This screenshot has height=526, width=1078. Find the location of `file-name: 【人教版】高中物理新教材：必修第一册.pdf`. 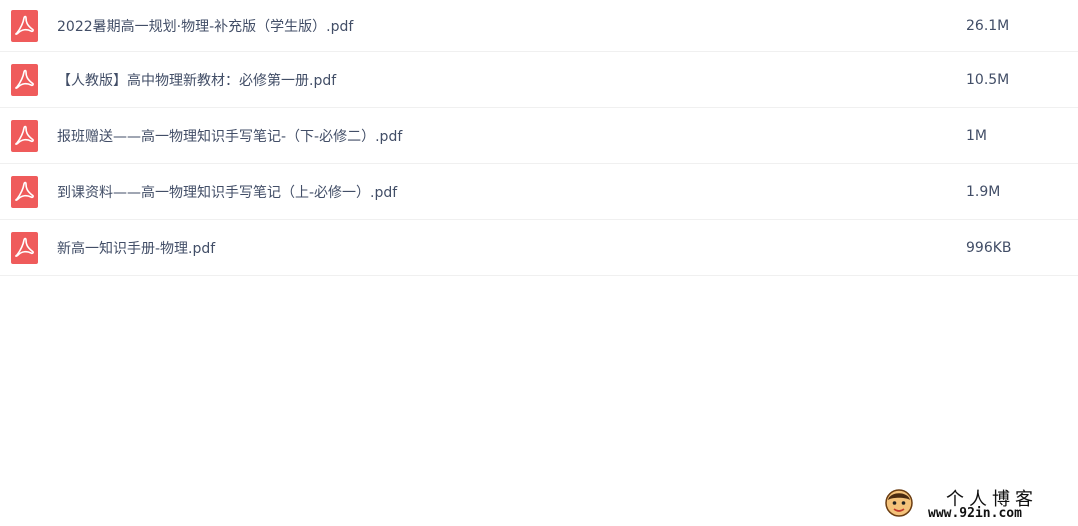

file-name: 【人教版】高中物理新教材：必修第一册.pdf is located at coordinates (196, 80).